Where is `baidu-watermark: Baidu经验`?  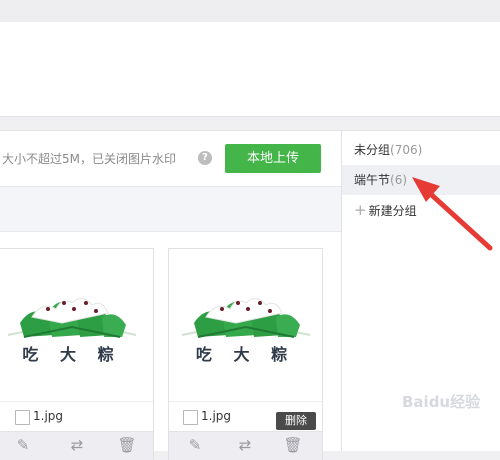
baidu-watermark: Baidu经验 is located at coordinates (441, 402).